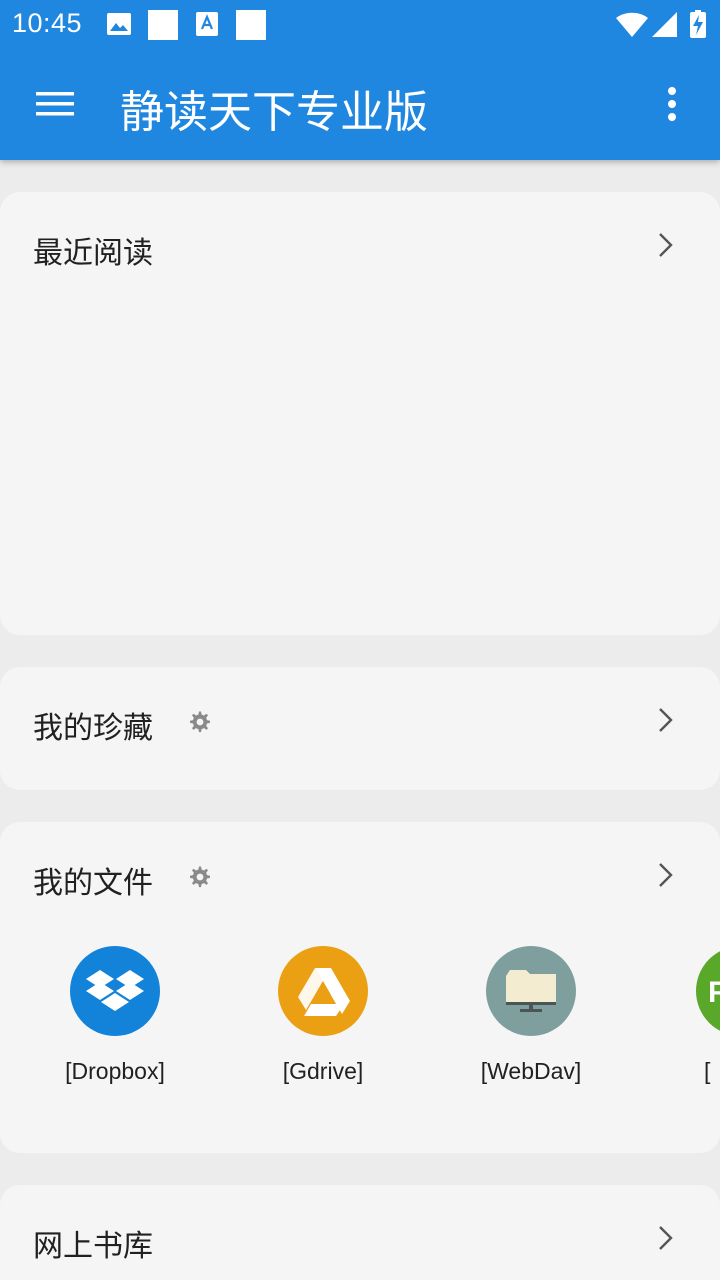 The image size is (720, 1280). I want to click on status-bar: 10:45, so click(360, 24).